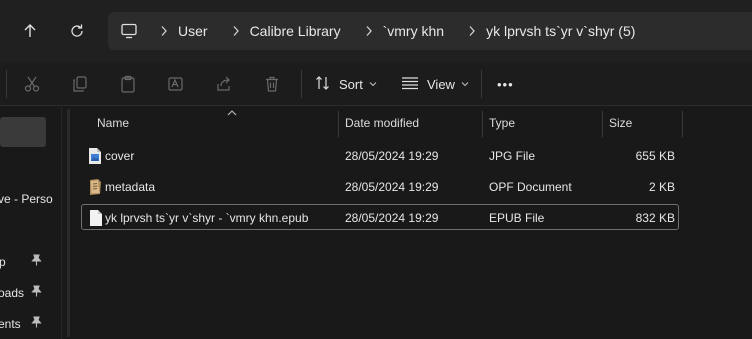 The width and height of the screenshot is (752, 339). I want to click on sidebar-item-desktop: p, so click(3, 262).